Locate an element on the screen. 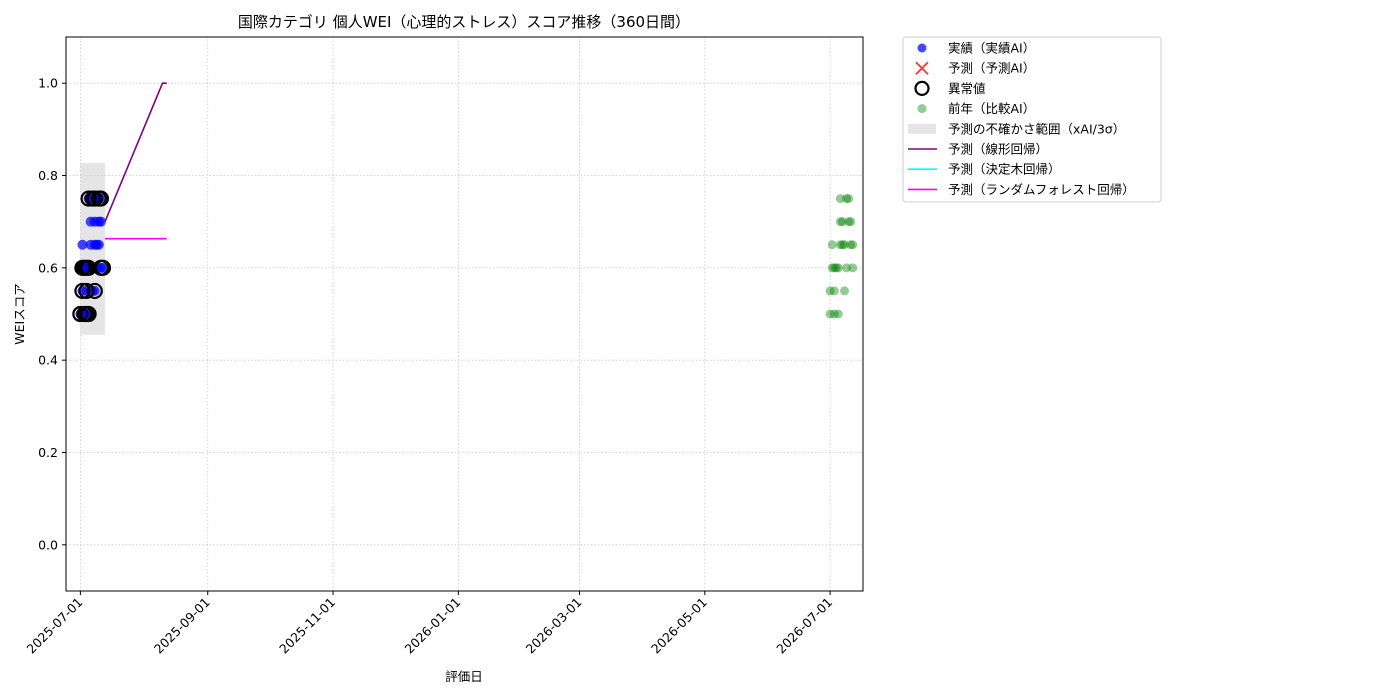  x-tick-label: 2025-07-01 is located at coordinates (55, 626).